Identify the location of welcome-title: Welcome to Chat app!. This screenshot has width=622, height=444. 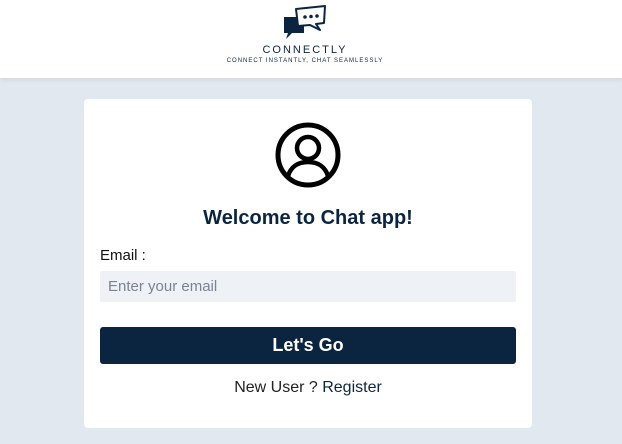
(308, 218).